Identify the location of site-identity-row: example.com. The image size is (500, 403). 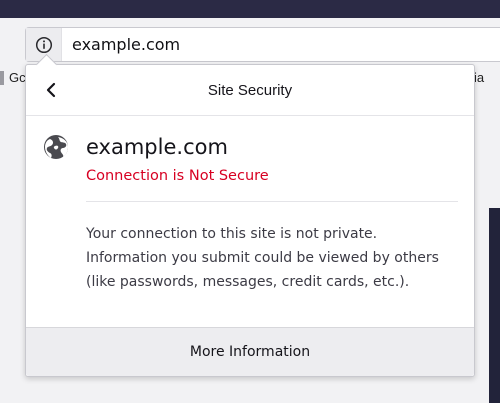
(135, 147).